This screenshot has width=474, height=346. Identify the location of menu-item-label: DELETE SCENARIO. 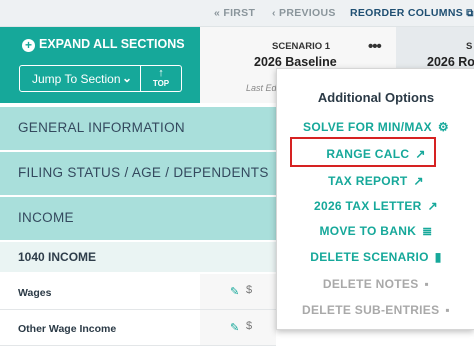
(369, 257).